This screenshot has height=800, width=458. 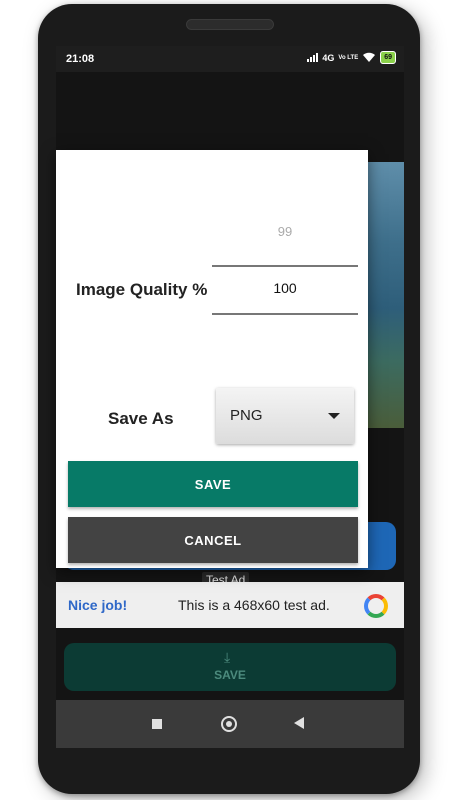 I want to click on navigation-bar, so click(x=230, y=724).